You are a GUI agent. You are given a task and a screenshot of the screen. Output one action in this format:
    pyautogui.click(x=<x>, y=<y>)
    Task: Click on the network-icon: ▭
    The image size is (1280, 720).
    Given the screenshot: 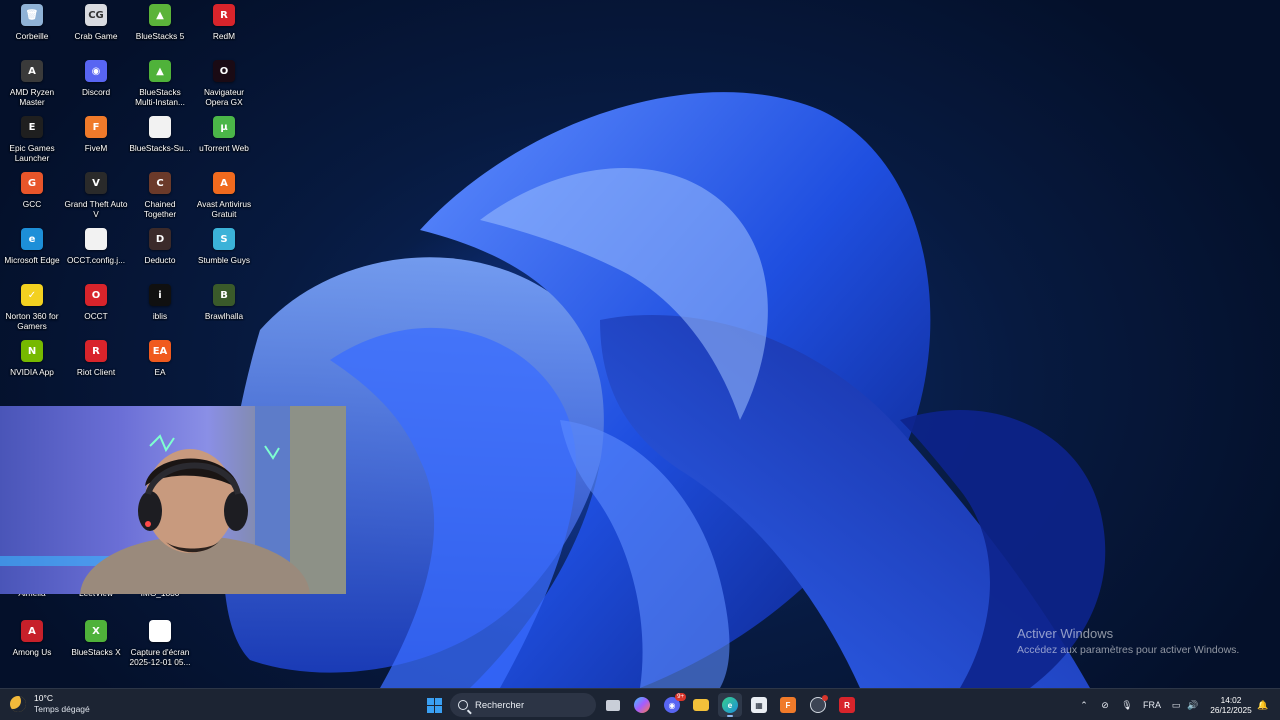 What is the action you would take?
    pyautogui.click(x=1176, y=704)
    